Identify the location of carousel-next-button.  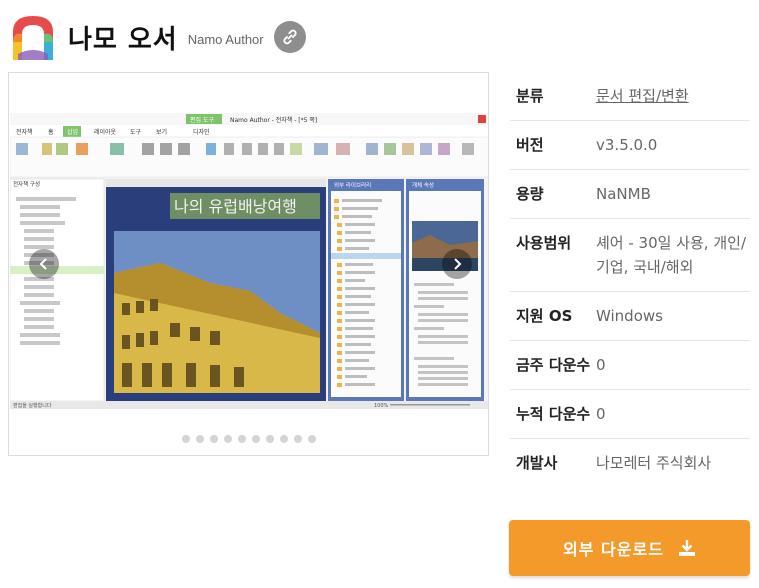
(457, 264).